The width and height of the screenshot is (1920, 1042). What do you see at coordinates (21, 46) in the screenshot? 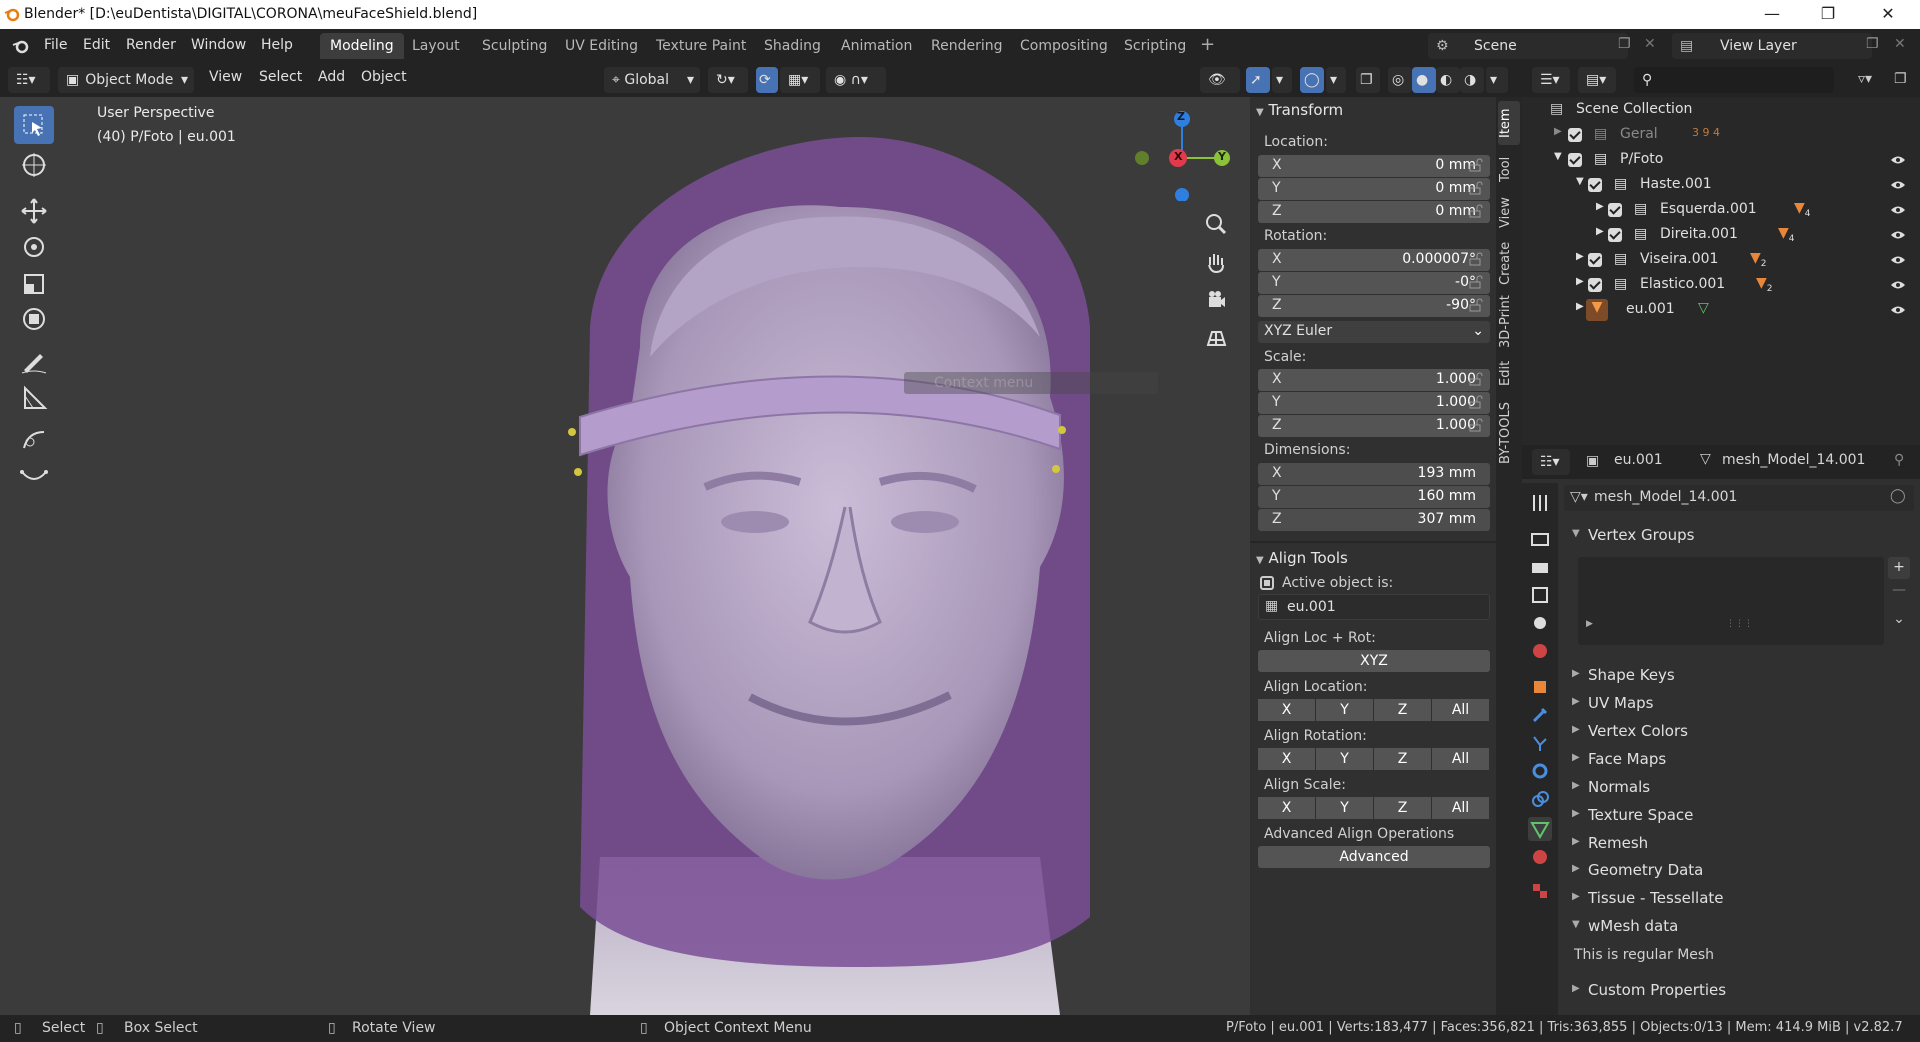
I see `blender-menu-icon` at bounding box center [21, 46].